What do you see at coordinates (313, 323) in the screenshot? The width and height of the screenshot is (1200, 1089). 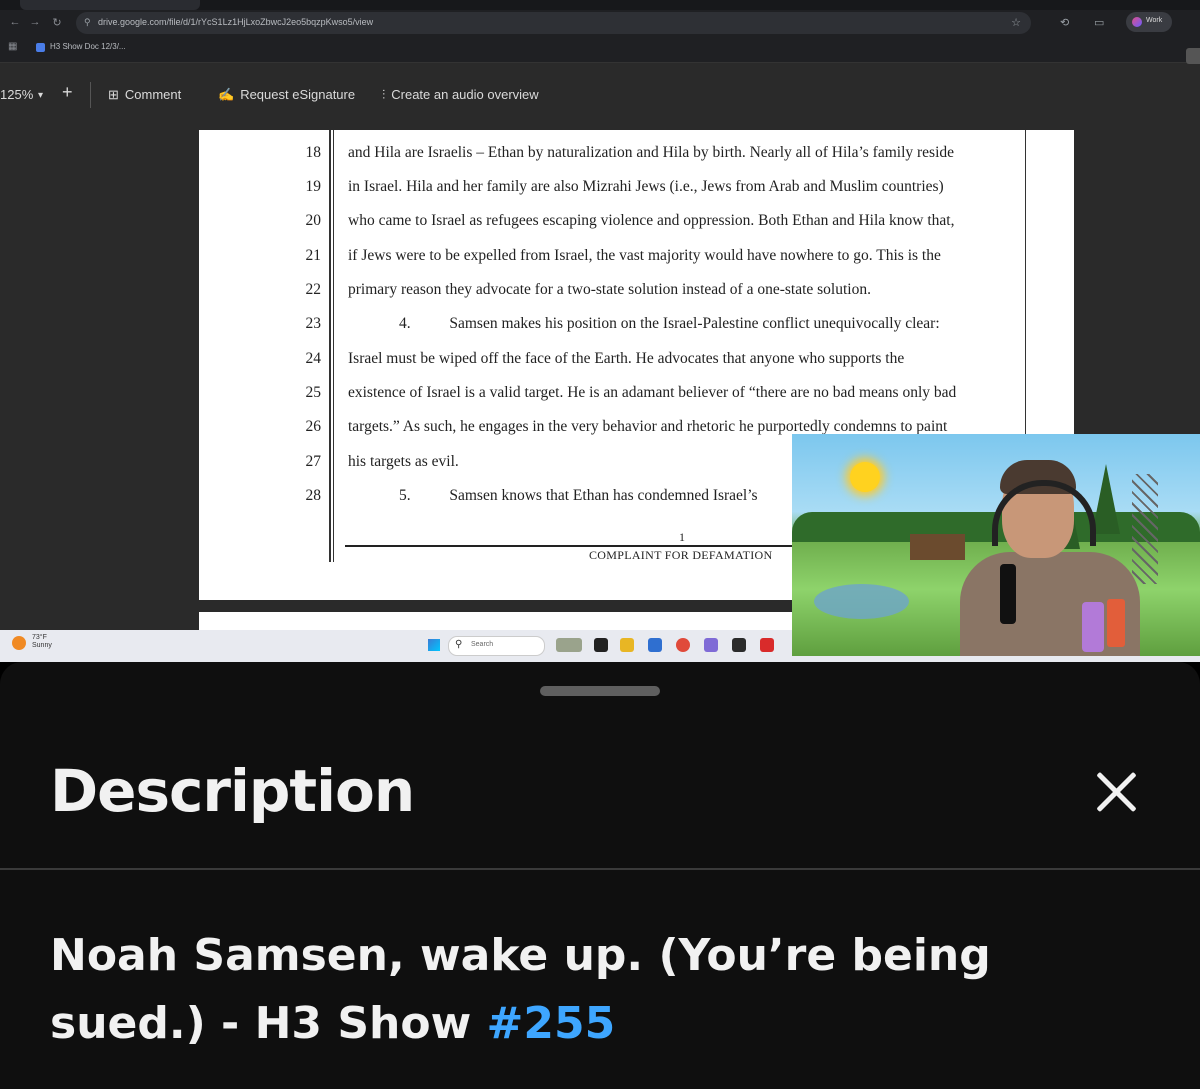 I see `line-number: 23` at bounding box center [313, 323].